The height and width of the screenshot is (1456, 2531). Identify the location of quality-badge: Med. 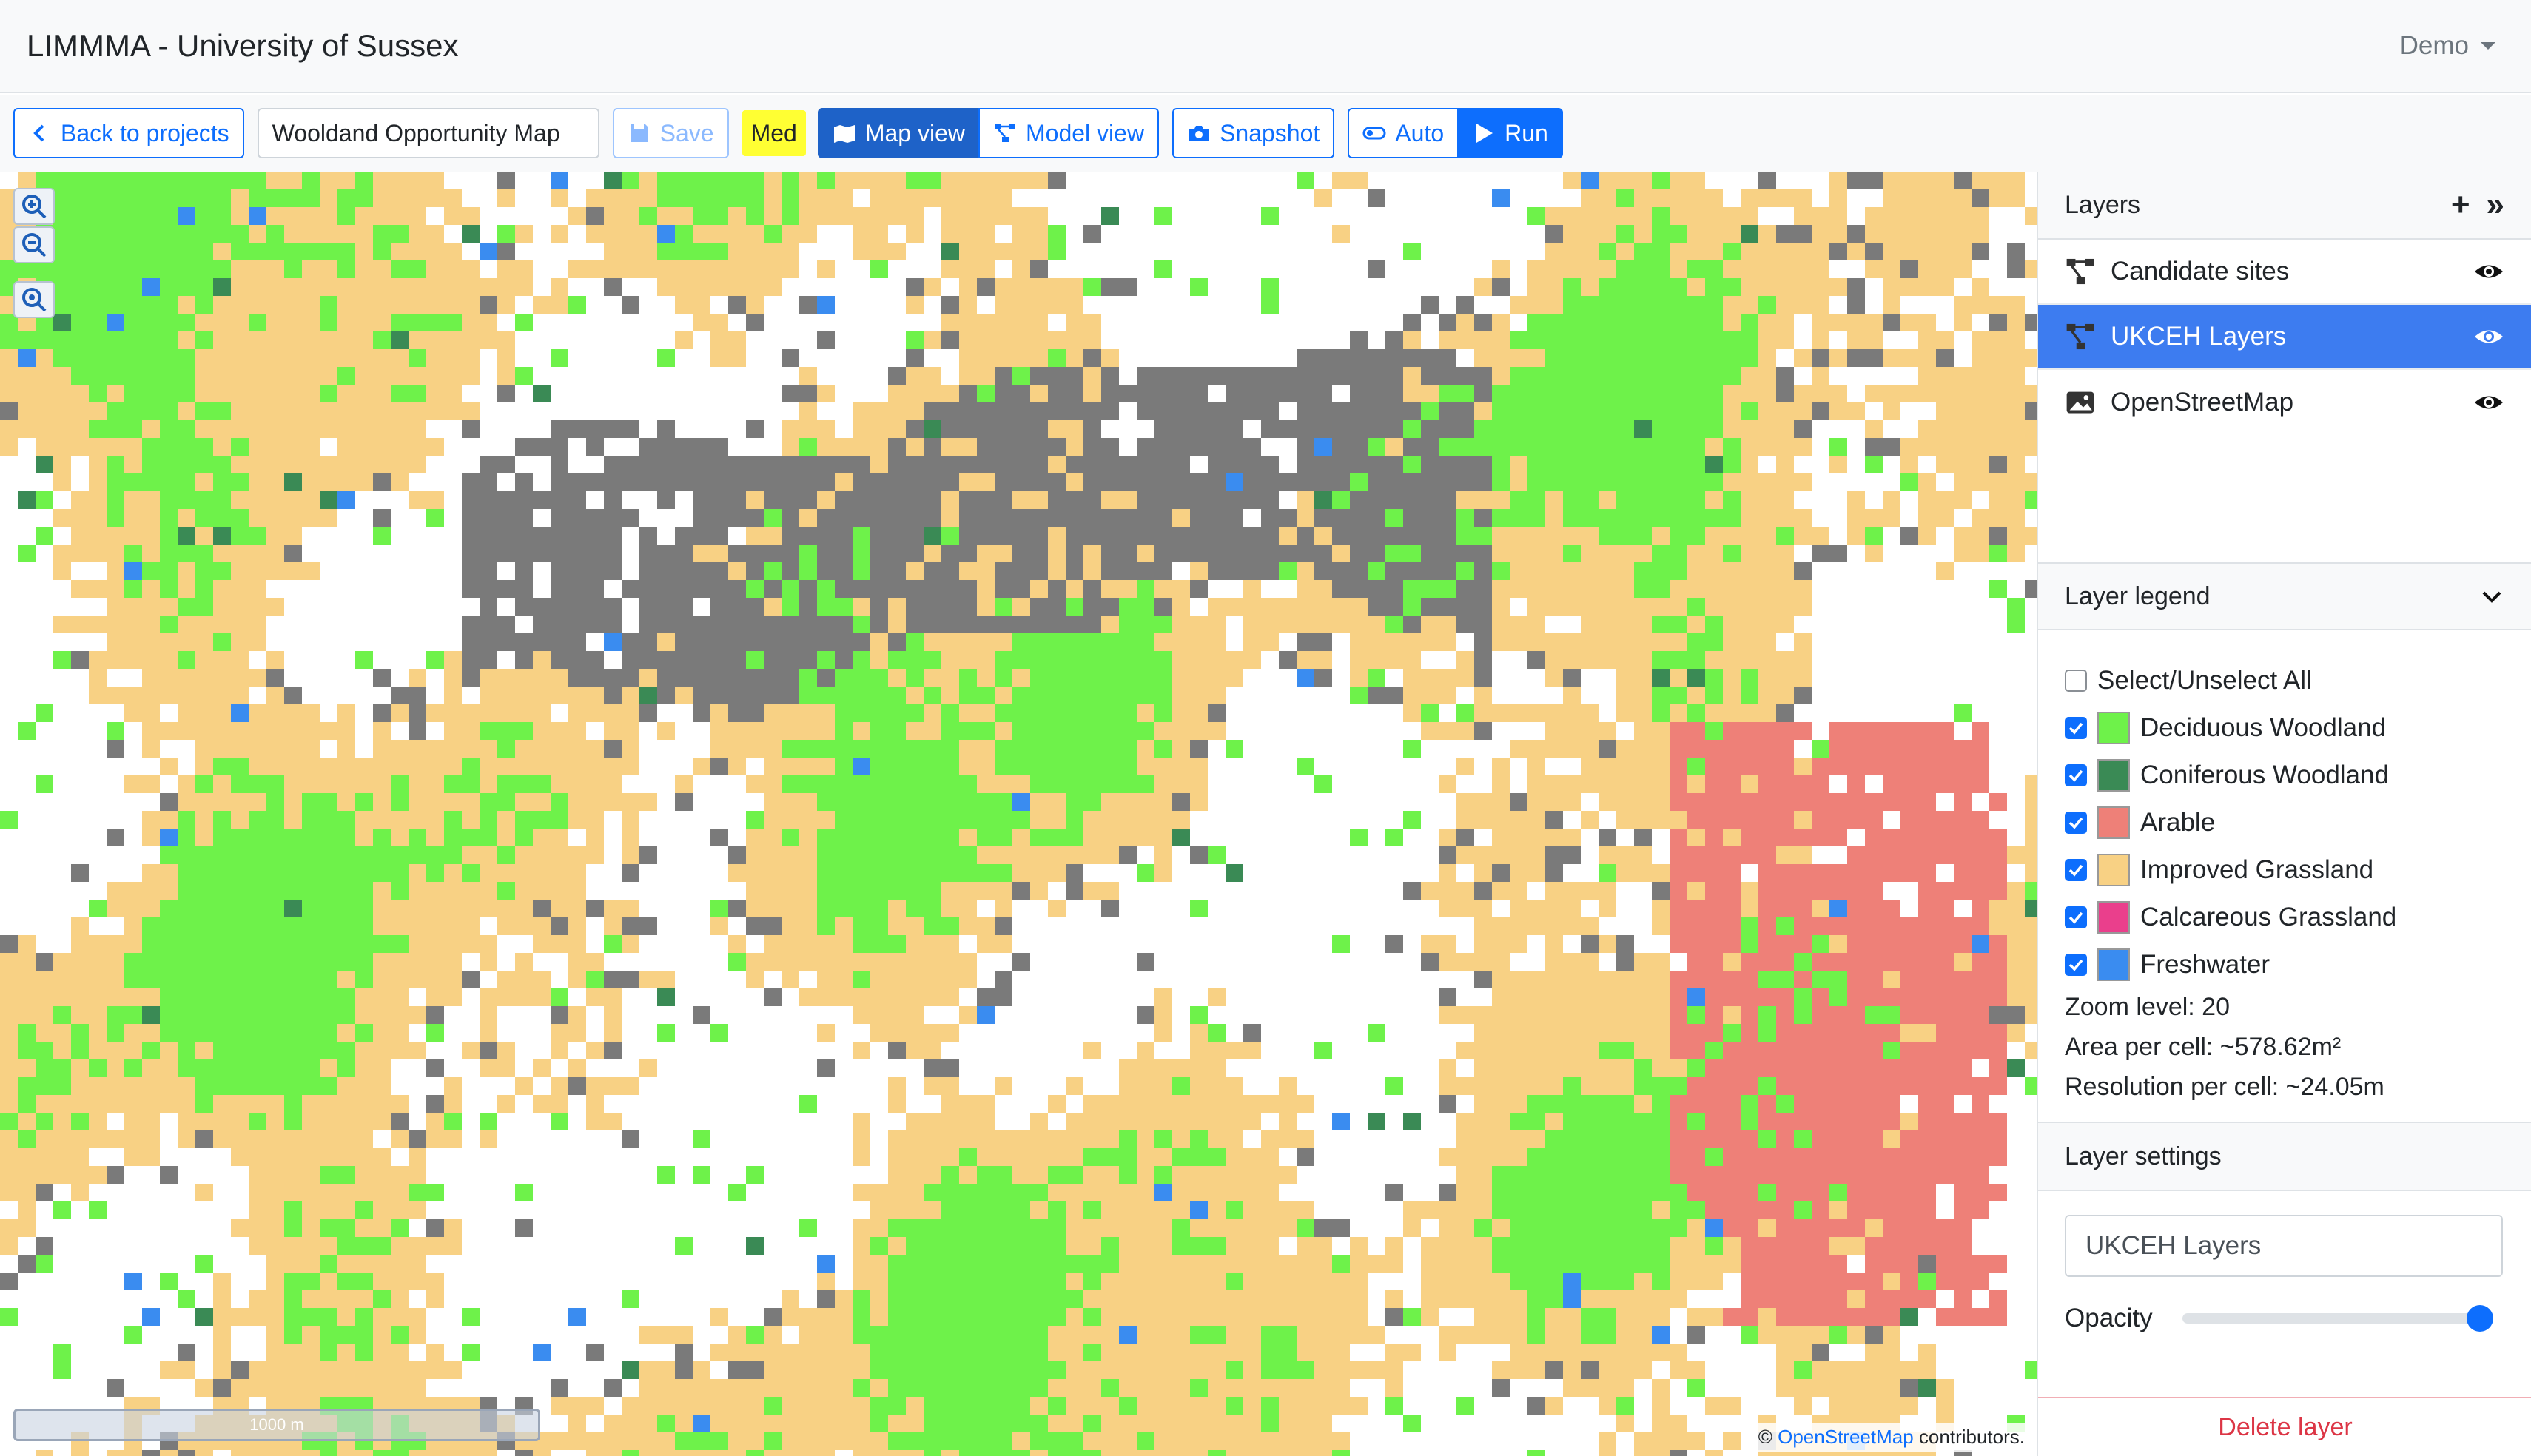
(774, 133).